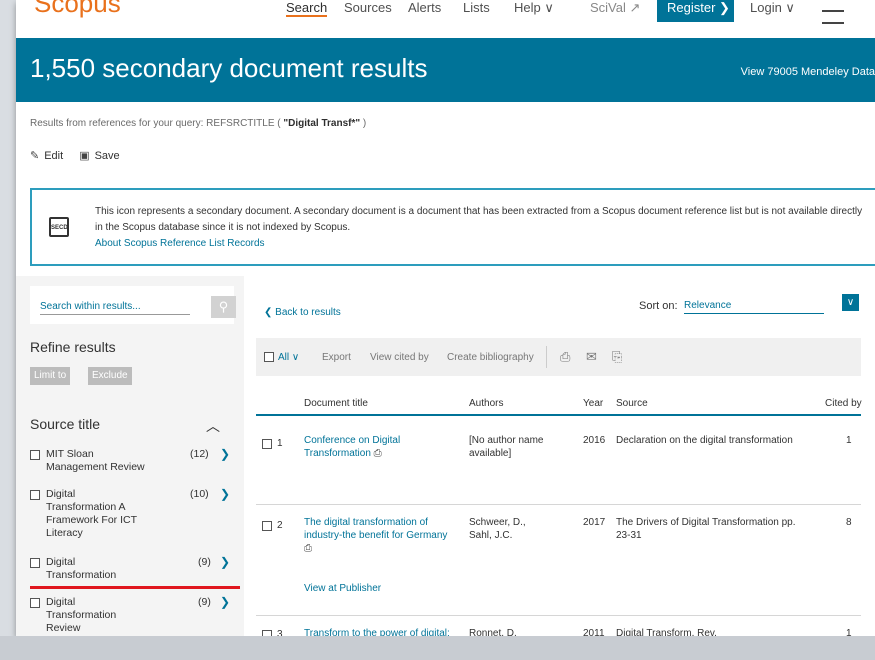 The image size is (875, 660). What do you see at coordinates (565, 357) in the screenshot?
I see `print-icon: ⎙` at bounding box center [565, 357].